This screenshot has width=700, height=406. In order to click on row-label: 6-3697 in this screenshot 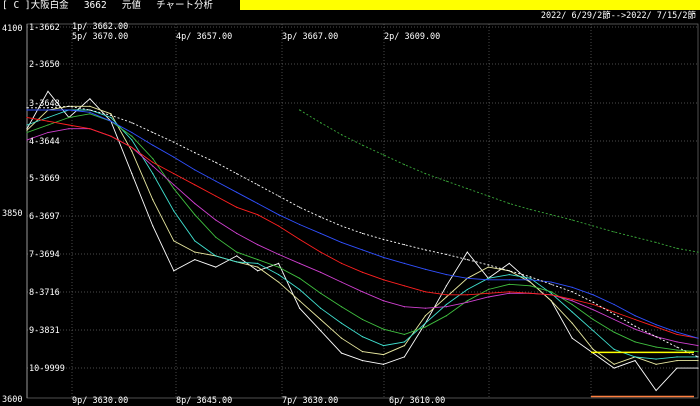, I will do `click(44, 217)`.